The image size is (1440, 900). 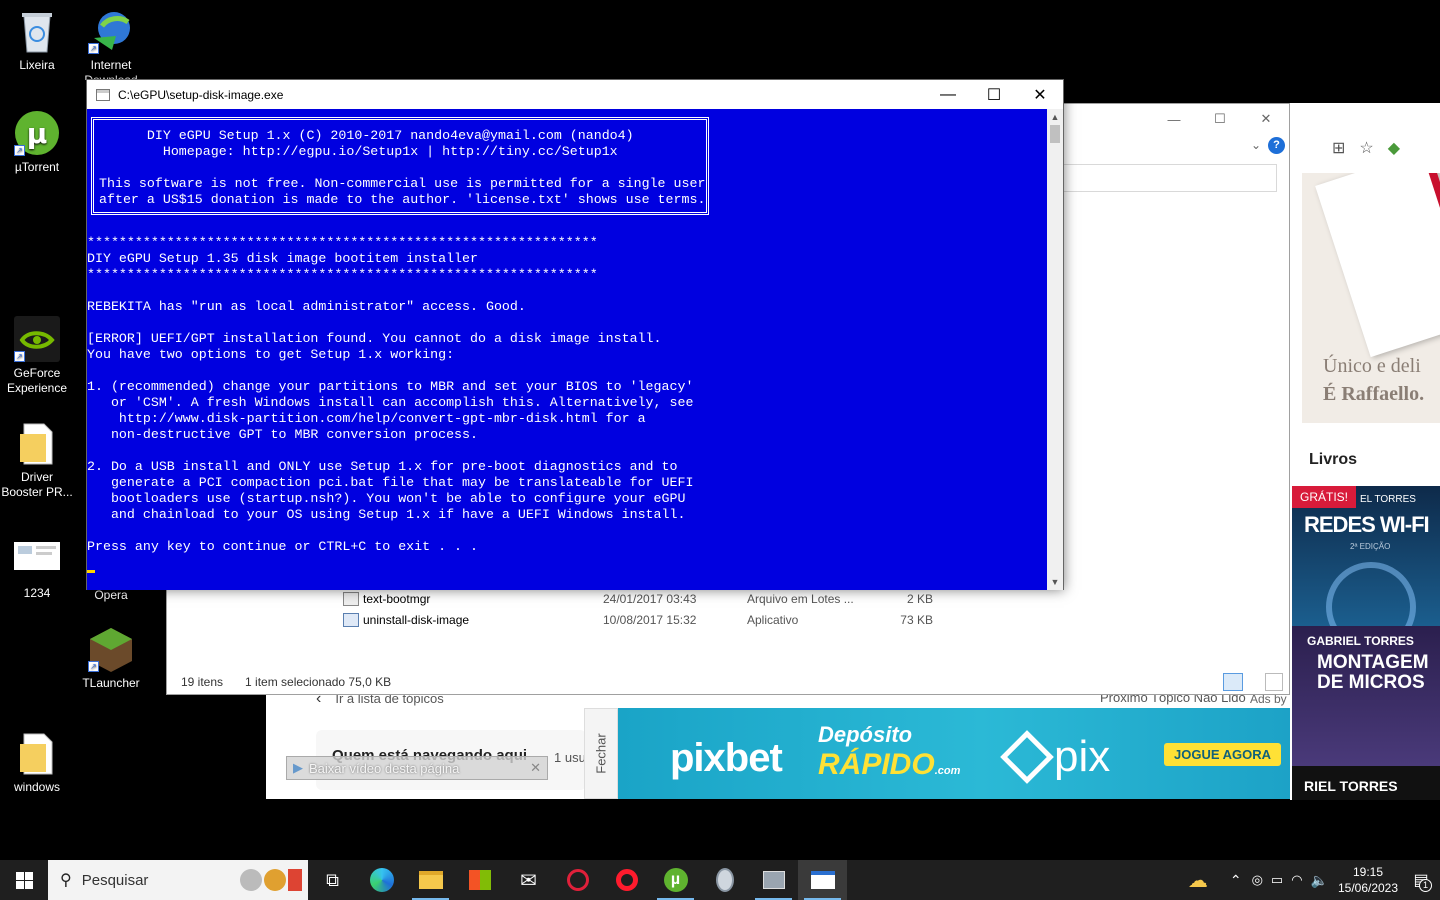 I want to click on clock-time: 19:15, so click(x=1368, y=872).